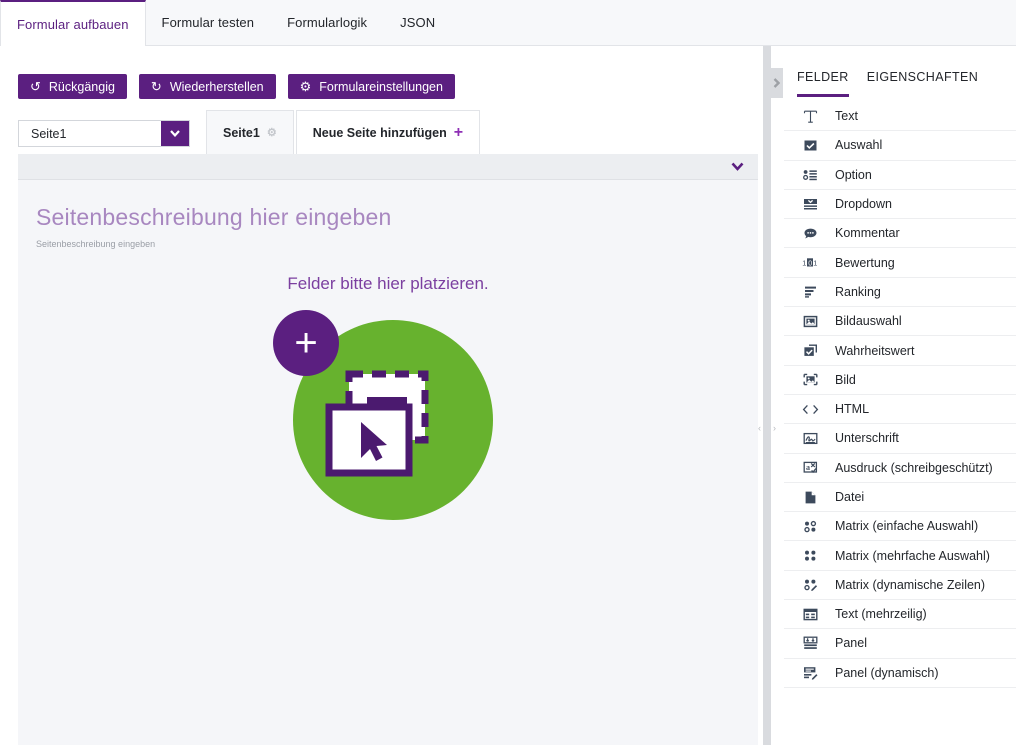  I want to click on field-item-kommentar: Kommentar, so click(900, 234).